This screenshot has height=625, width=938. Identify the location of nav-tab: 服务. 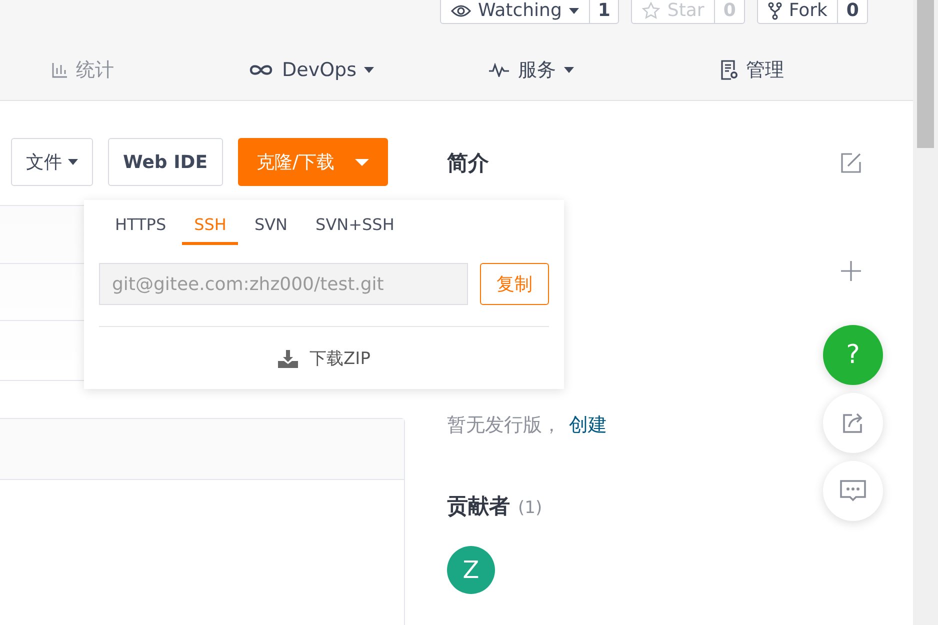
(604, 70).